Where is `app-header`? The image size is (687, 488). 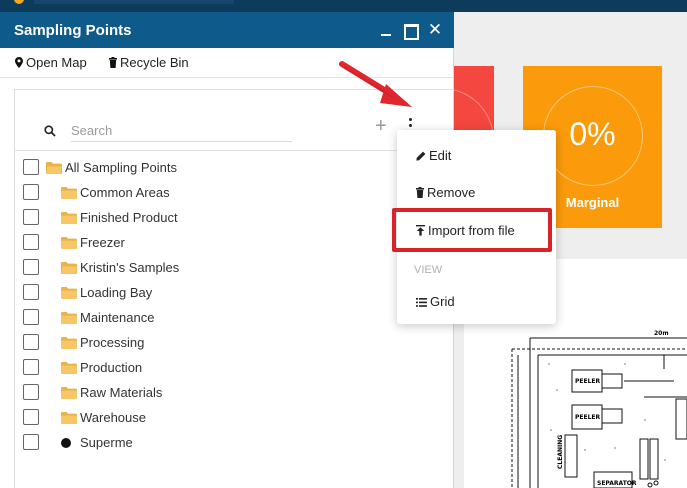 app-header is located at coordinates (343, 6).